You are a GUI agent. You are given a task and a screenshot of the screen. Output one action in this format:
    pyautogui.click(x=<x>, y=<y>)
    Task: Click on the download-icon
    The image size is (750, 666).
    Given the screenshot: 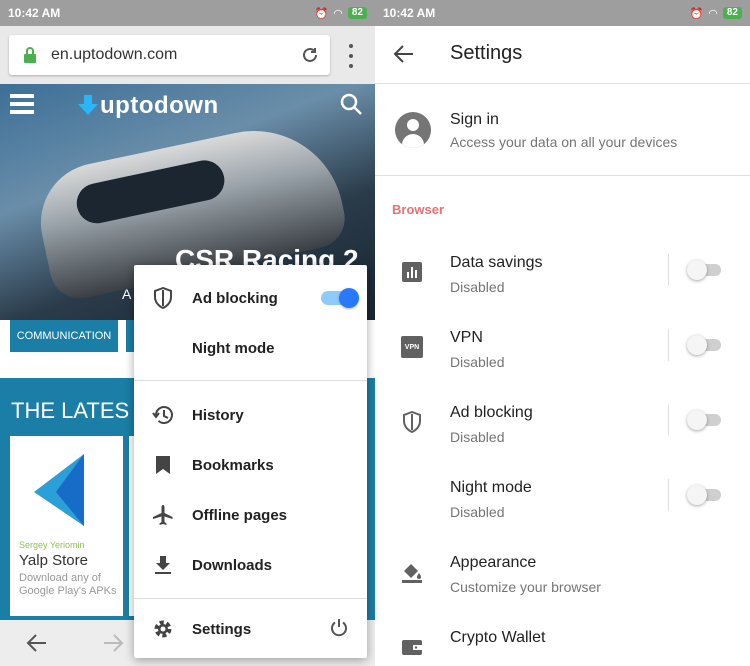 What is the action you would take?
    pyautogui.click(x=163, y=565)
    